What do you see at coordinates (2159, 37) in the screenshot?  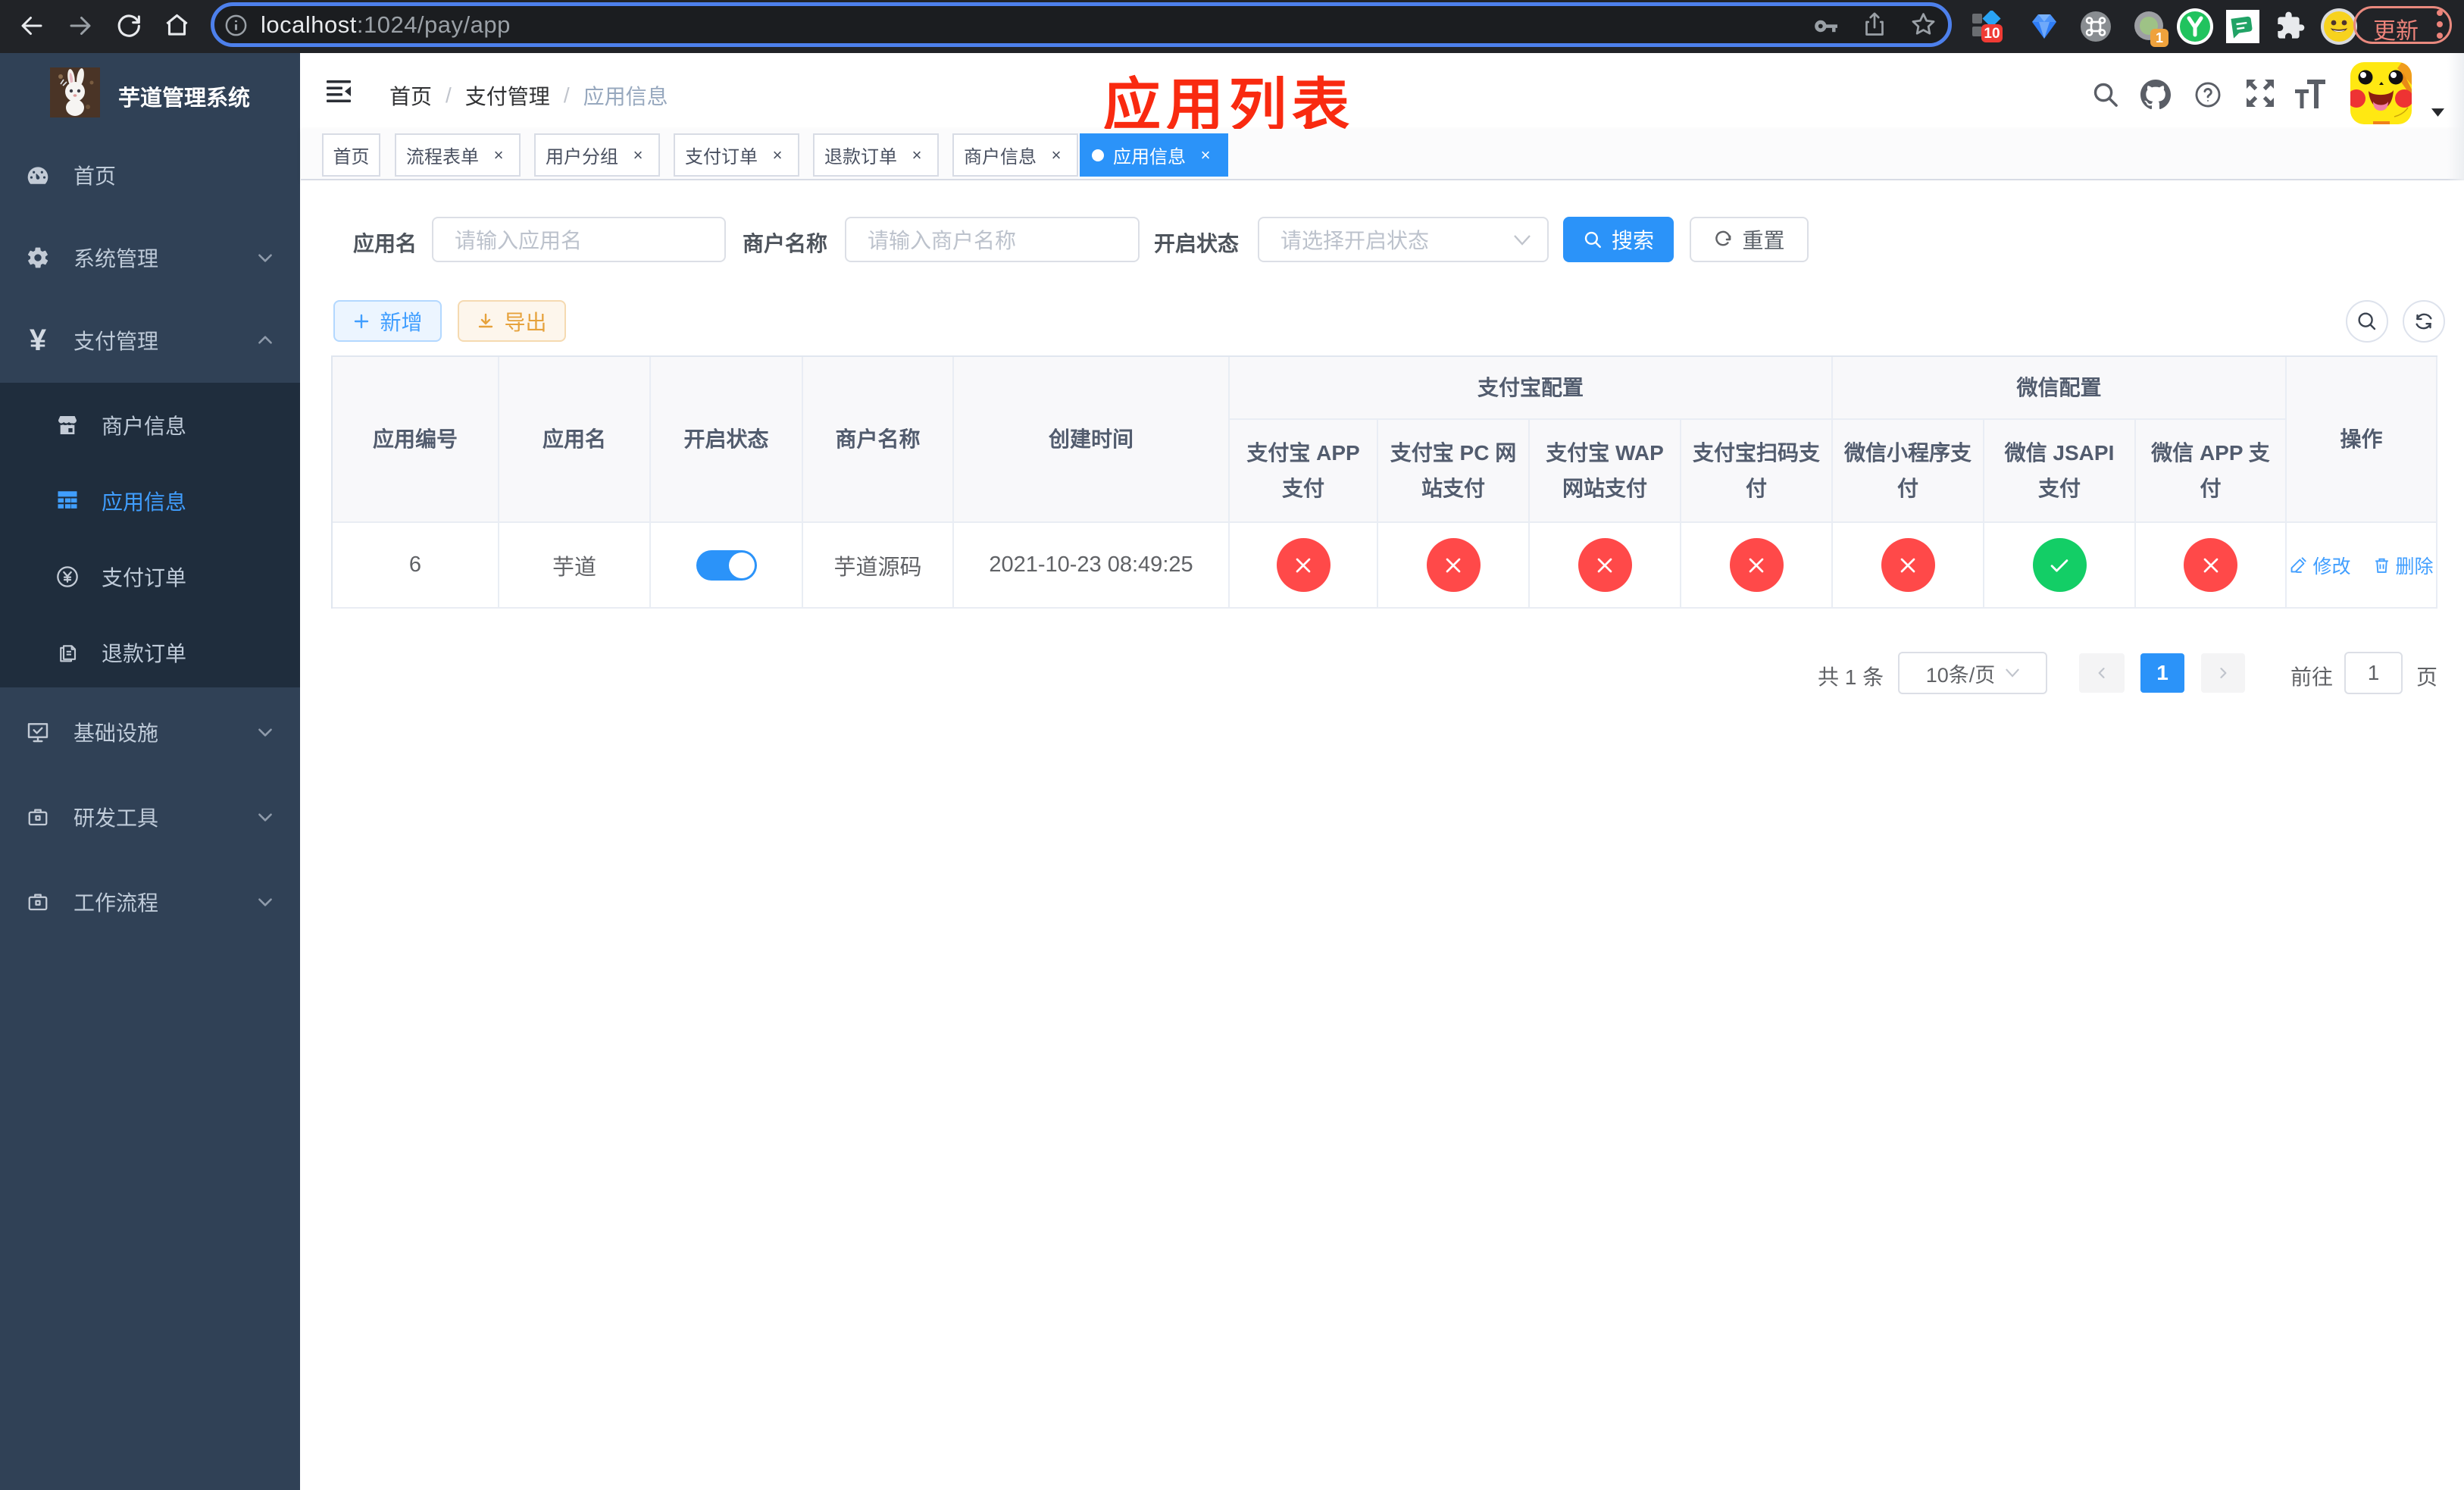 I see `svg-text: 1` at bounding box center [2159, 37].